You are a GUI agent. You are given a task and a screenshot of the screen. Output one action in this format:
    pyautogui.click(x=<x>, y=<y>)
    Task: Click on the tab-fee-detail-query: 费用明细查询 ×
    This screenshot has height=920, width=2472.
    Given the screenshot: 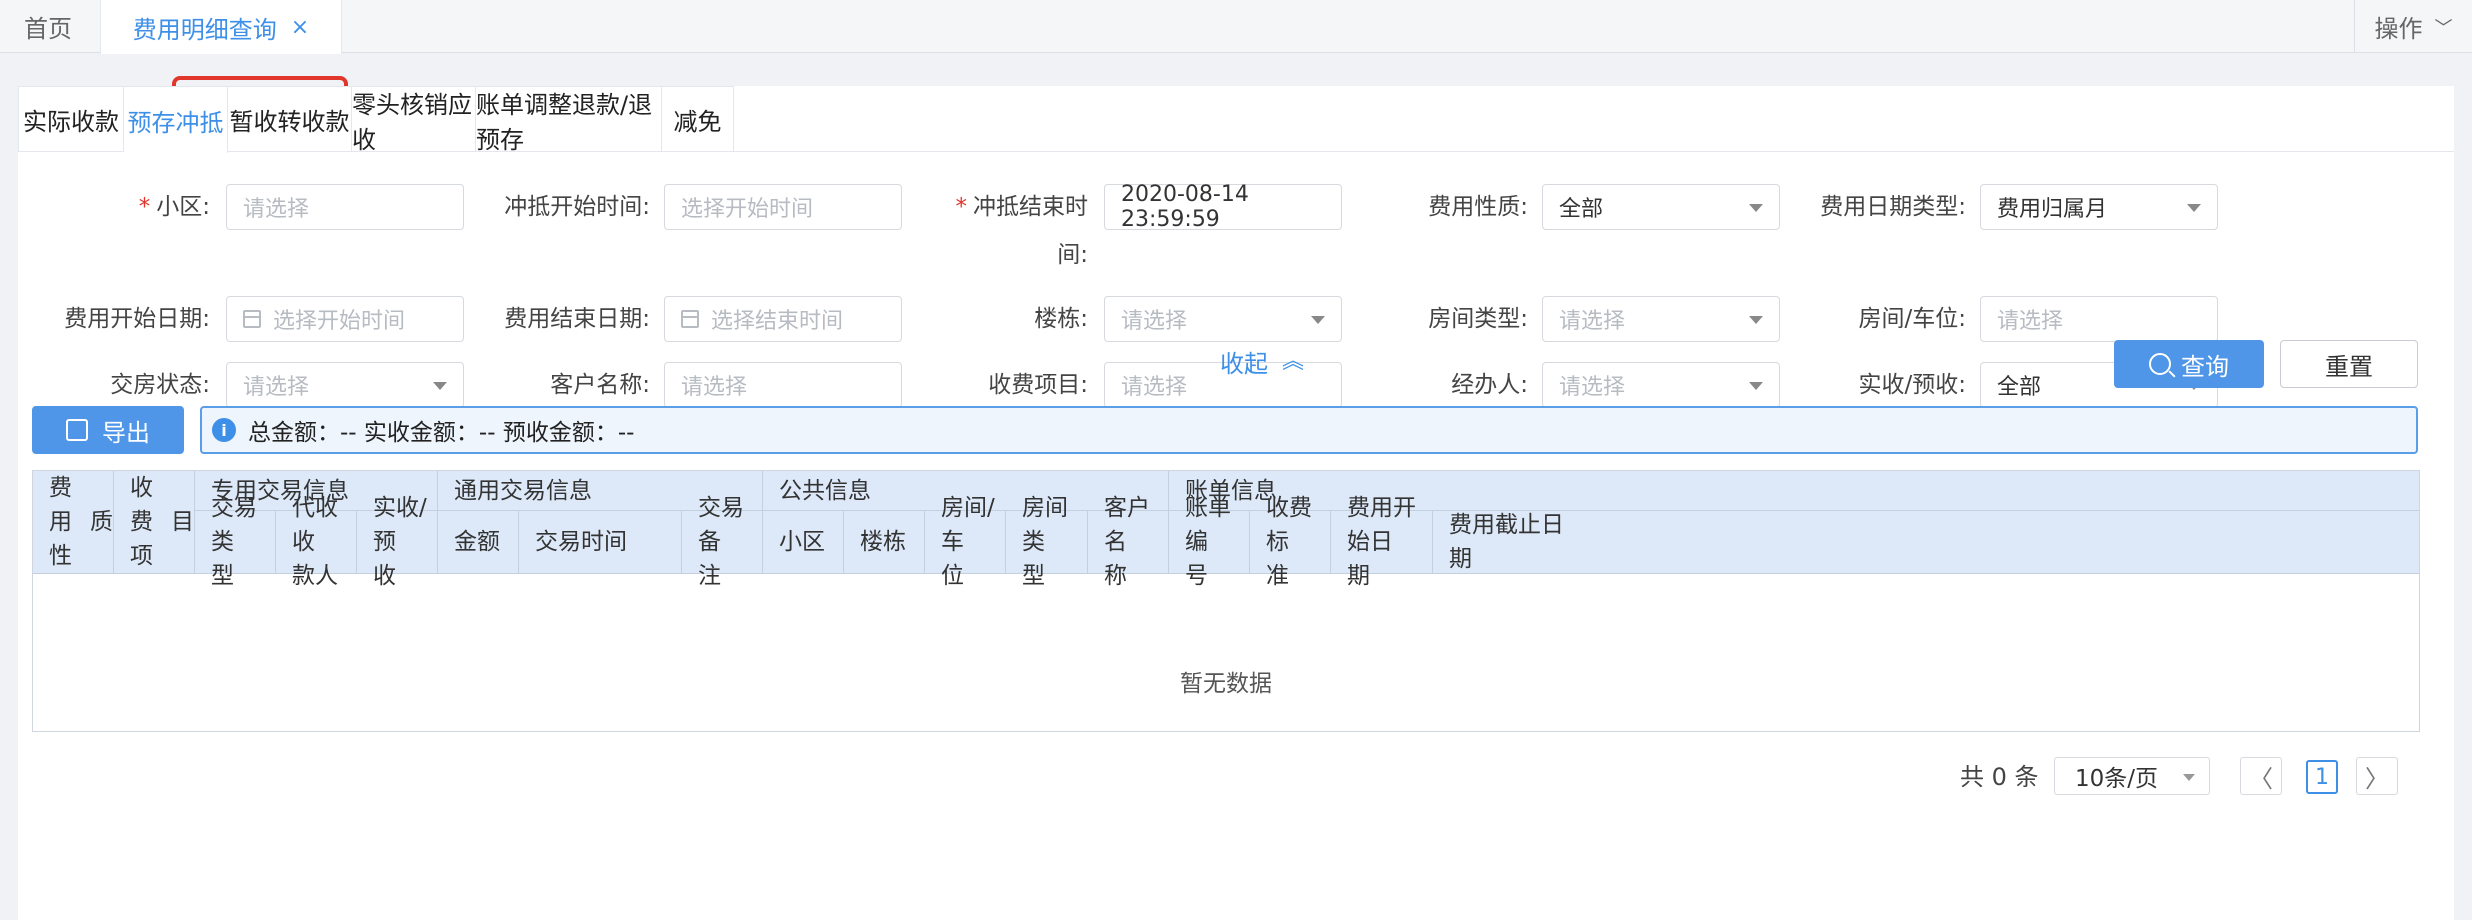 What is the action you would take?
    pyautogui.click(x=221, y=27)
    